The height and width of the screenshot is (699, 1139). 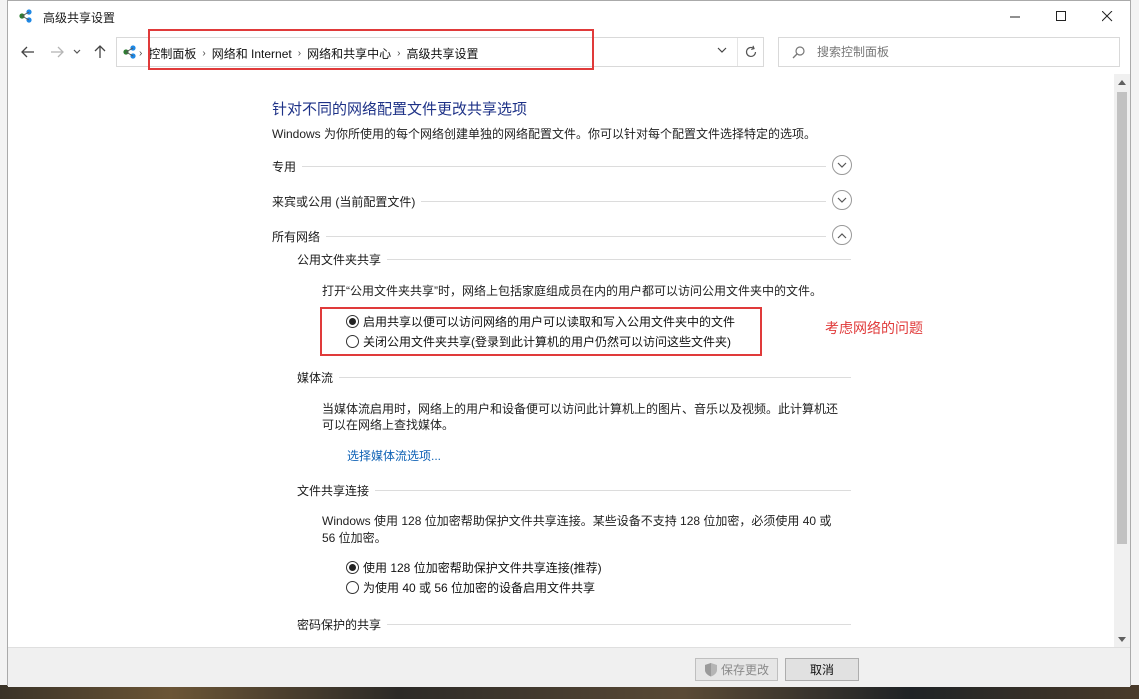 I want to click on profile-all-networks-label: 所有网络, so click(x=299, y=236).